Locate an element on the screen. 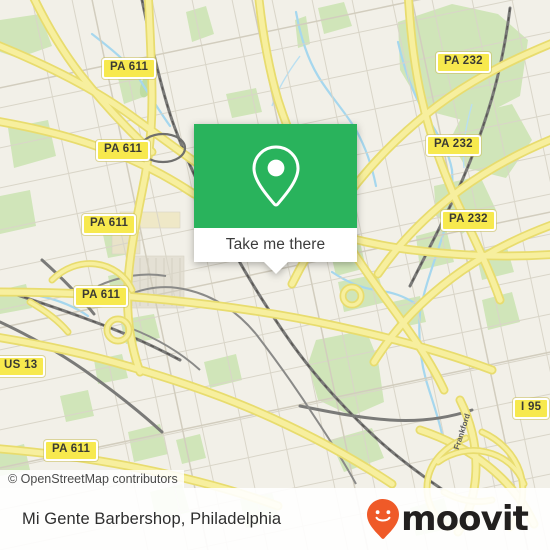 The image size is (550, 550). road-shield-i95: I 95 is located at coordinates (531, 408).